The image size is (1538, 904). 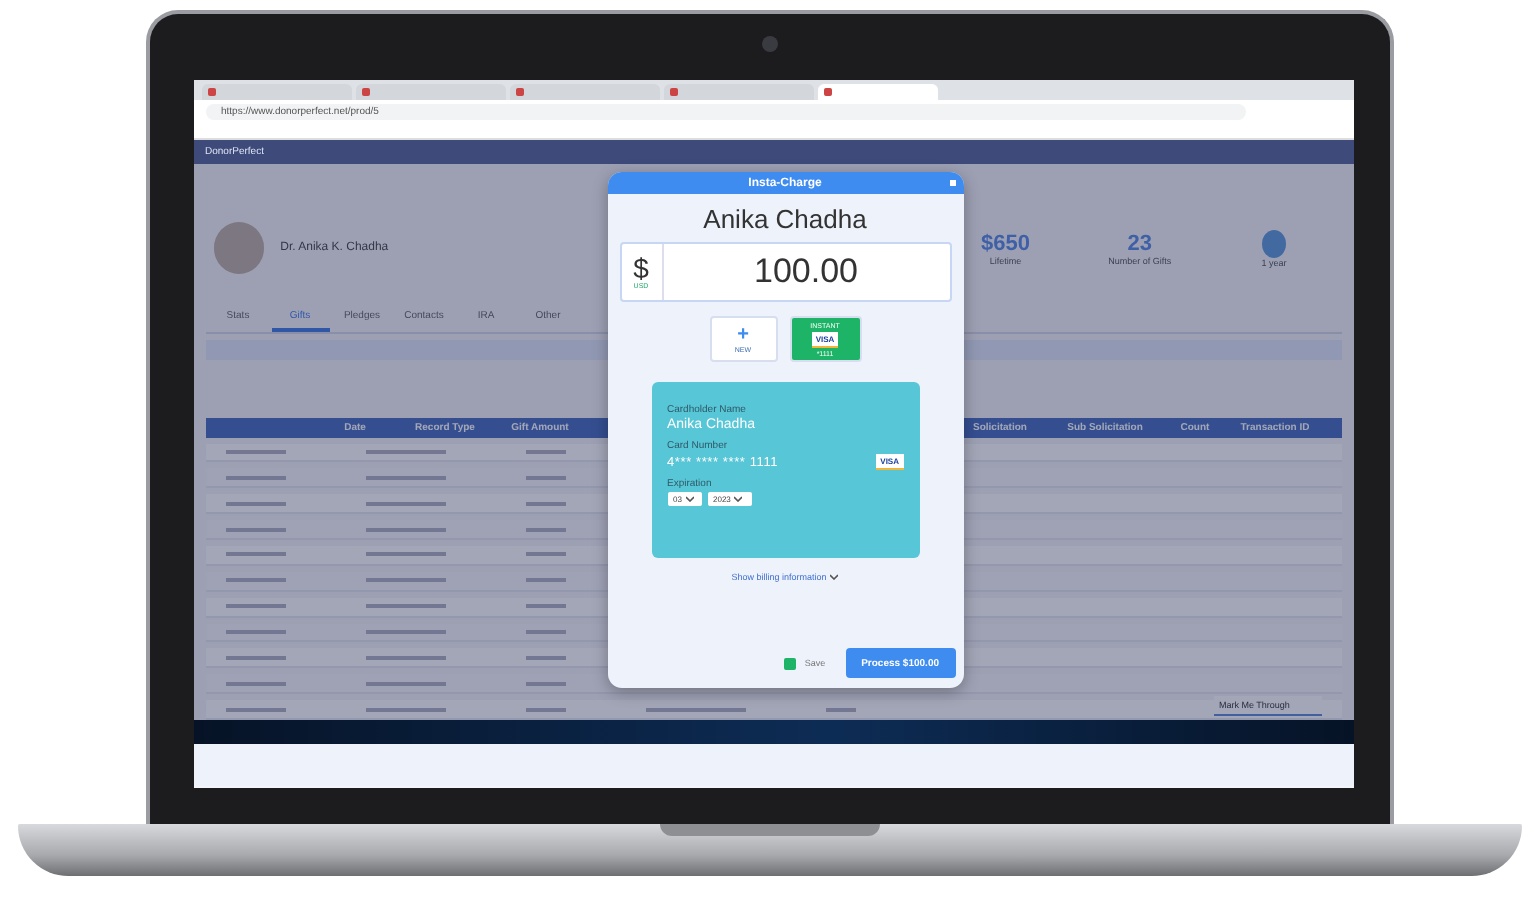 I want to click on camera-icon, so click(x=769, y=44).